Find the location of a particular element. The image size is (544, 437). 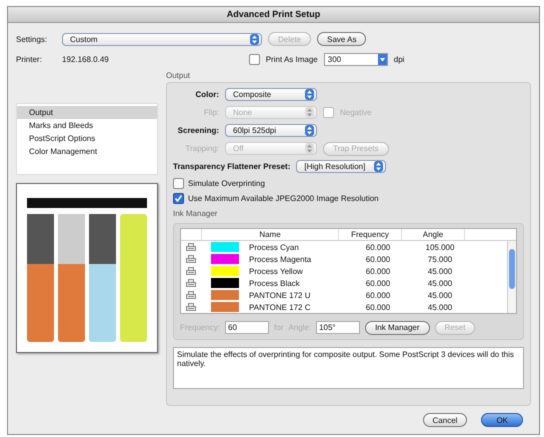

dpi-unit-label: dpi is located at coordinates (399, 59).